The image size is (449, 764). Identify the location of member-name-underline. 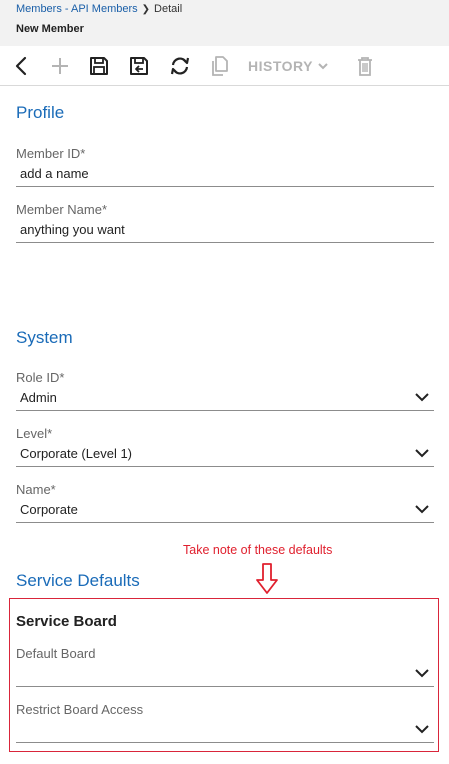
(225, 242).